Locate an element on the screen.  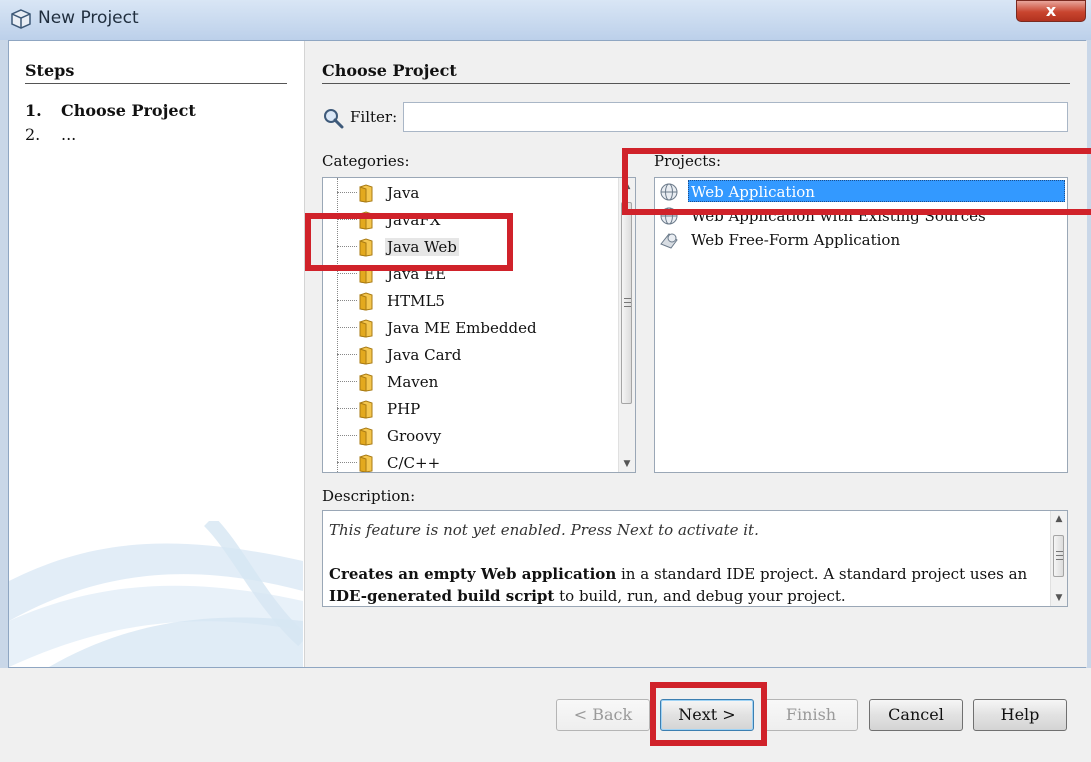
project-item: Web Application with Existing Sources is located at coordinates (861, 216).